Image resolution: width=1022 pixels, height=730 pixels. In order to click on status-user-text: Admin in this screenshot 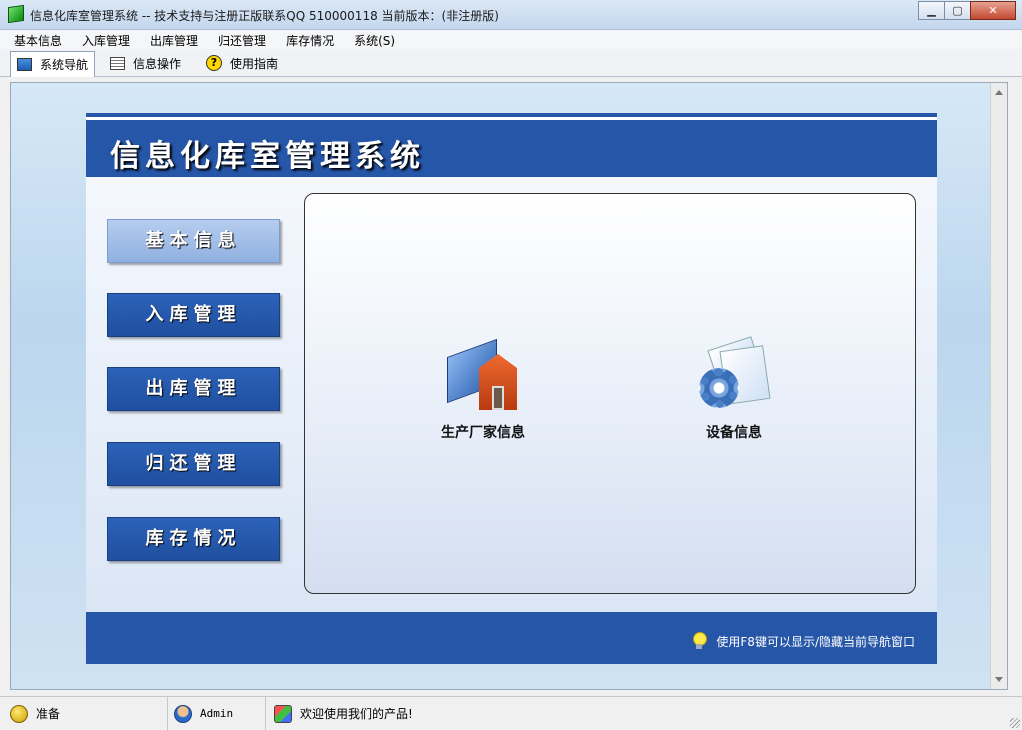, I will do `click(217, 713)`.